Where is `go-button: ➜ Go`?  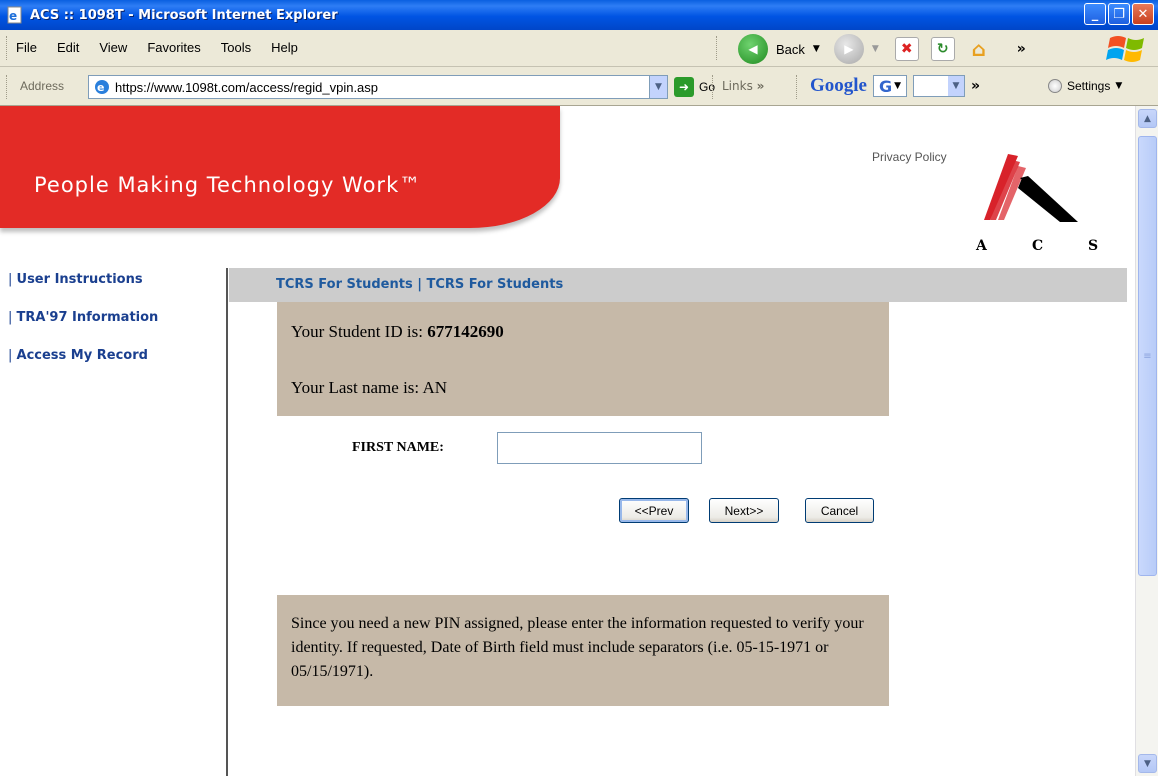 go-button: ➜ Go is located at coordinates (694, 87).